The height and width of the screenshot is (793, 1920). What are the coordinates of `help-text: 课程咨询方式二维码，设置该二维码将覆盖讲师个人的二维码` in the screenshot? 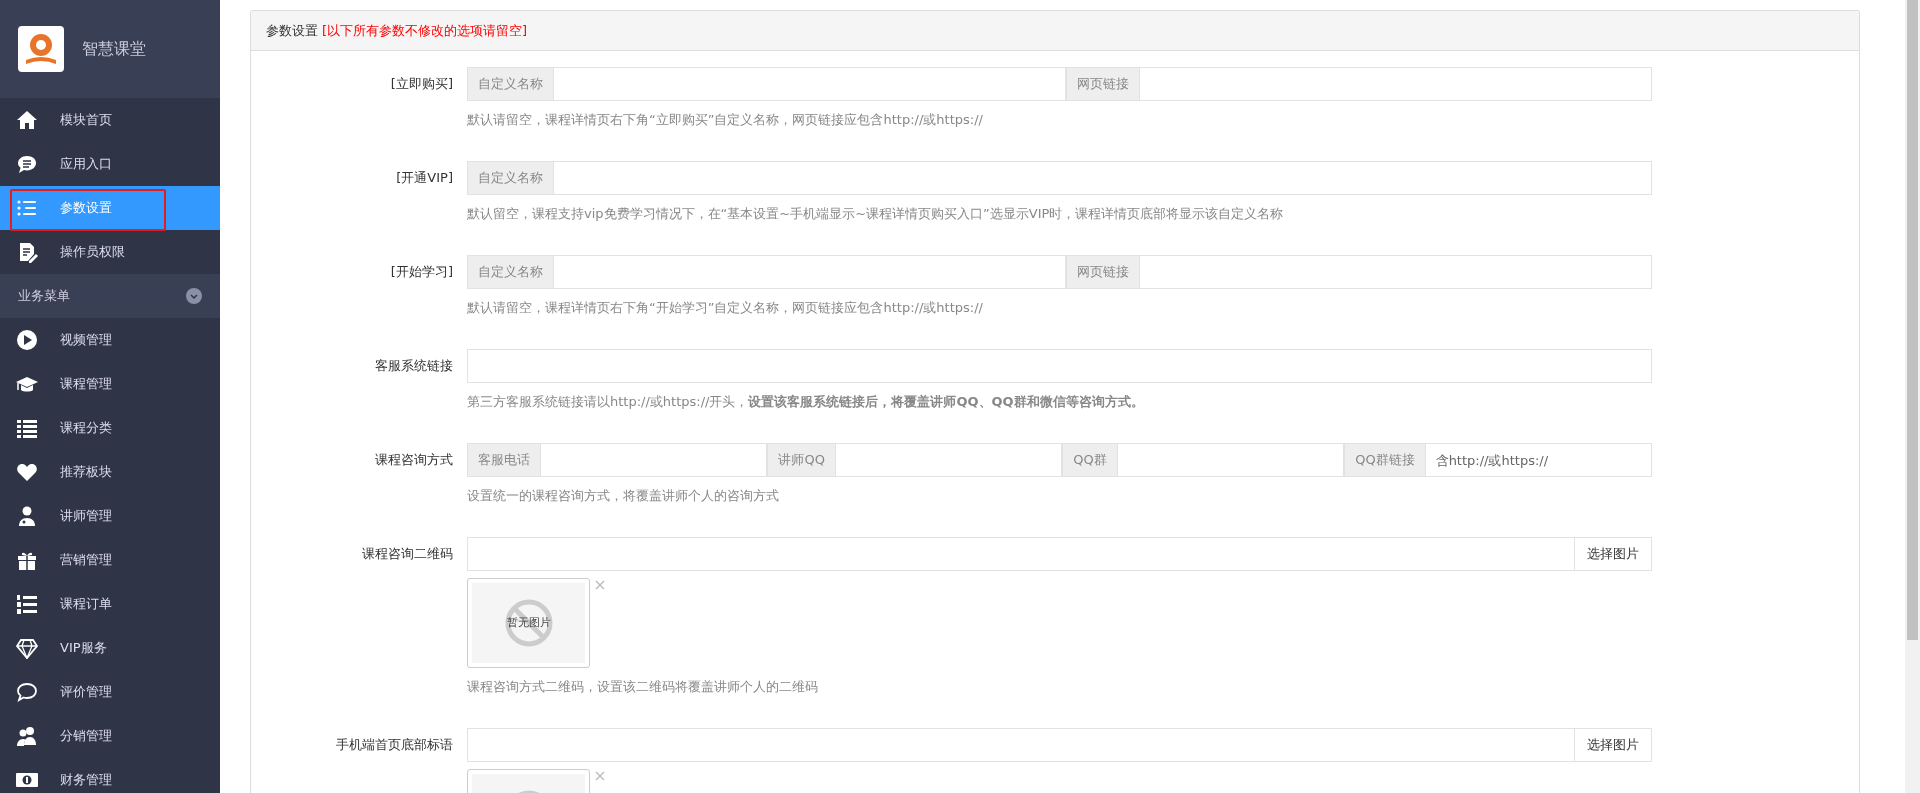 It's located at (643, 687).